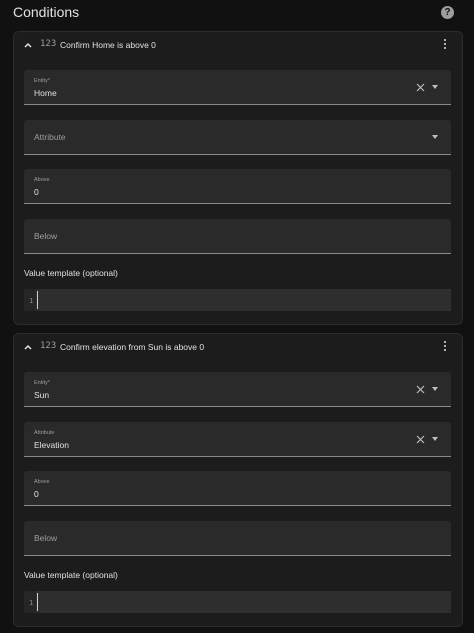 Image resolution: width=474 pixels, height=633 pixels. I want to click on condition-title: Confirm Home is above 0, so click(108, 45).